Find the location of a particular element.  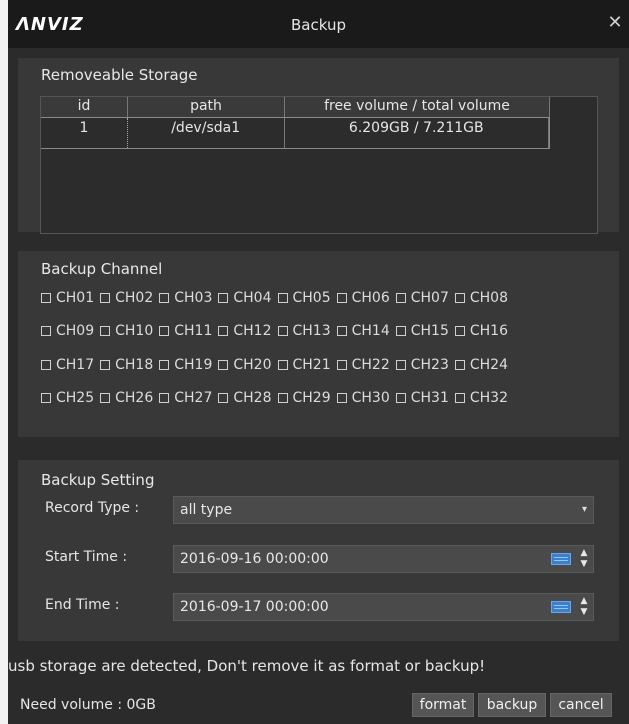

channel-checkbox: CH04 is located at coordinates (245, 298).